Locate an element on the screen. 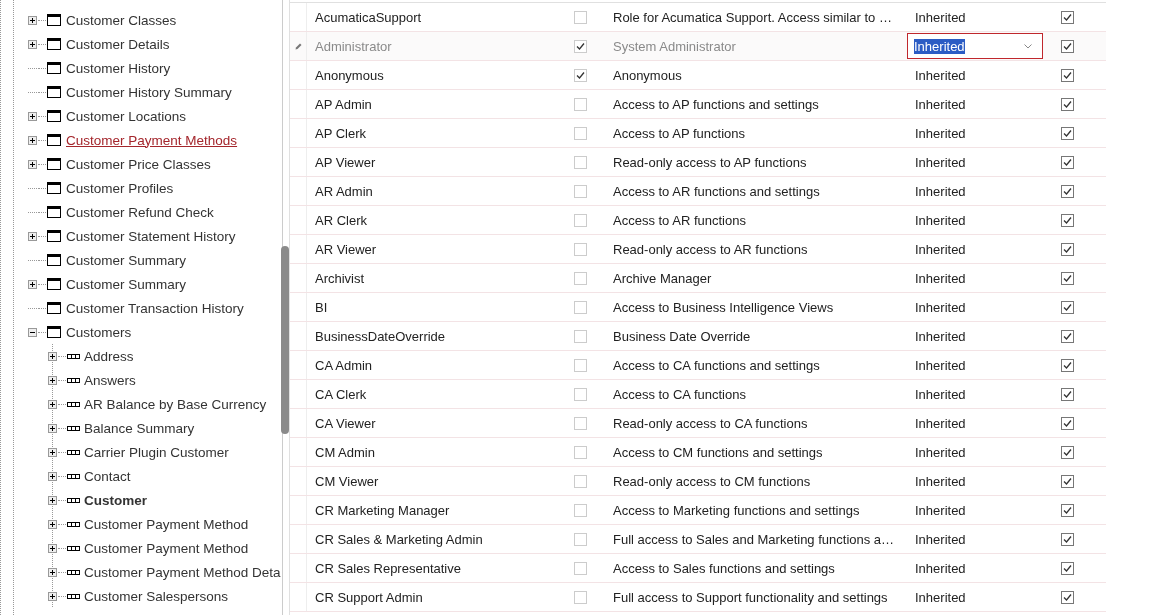 This screenshot has width=1160, height=615. role-description: System Administrator is located at coordinates (674, 46).